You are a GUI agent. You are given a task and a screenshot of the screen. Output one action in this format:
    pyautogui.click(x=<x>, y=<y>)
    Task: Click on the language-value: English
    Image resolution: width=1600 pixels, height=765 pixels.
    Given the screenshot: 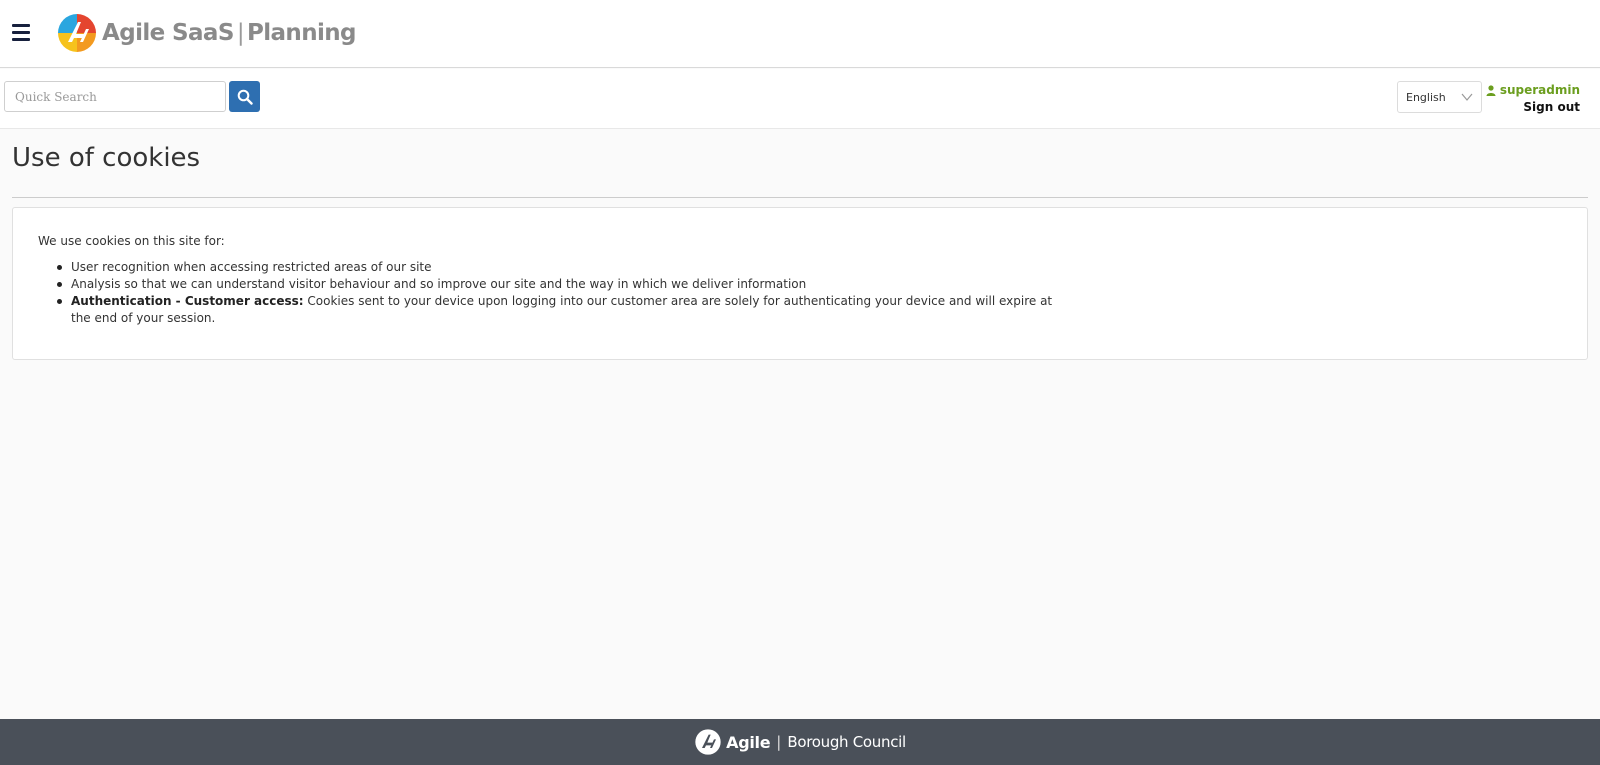 What is the action you would take?
    pyautogui.click(x=1426, y=97)
    